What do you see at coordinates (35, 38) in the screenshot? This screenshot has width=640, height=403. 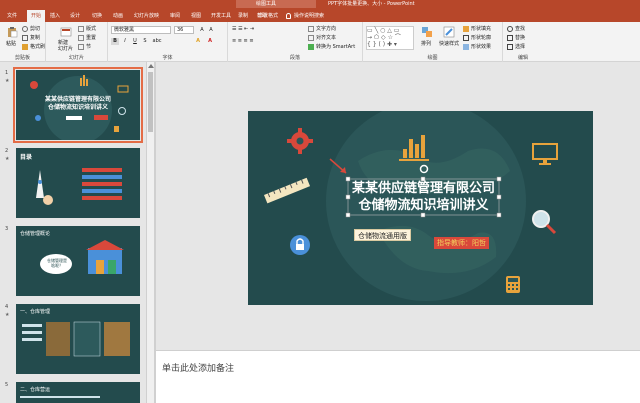 I see `copy-label: 复制` at bounding box center [35, 38].